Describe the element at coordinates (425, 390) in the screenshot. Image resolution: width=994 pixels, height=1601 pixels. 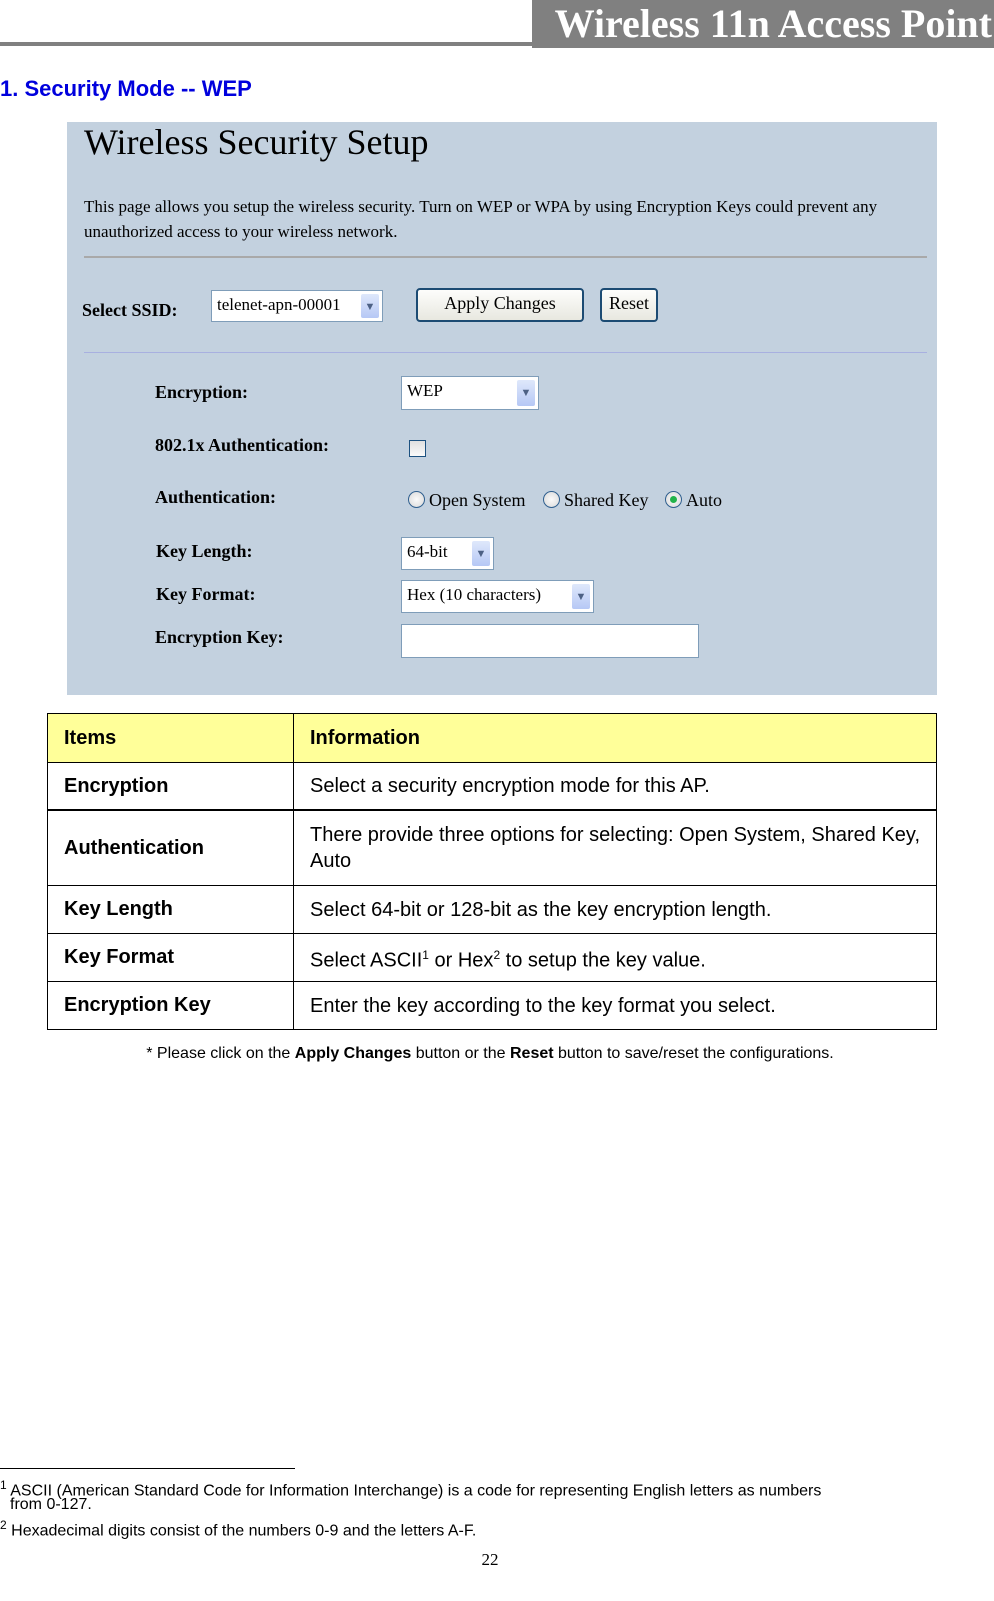
I see `encryption-value: WEP` at that location.